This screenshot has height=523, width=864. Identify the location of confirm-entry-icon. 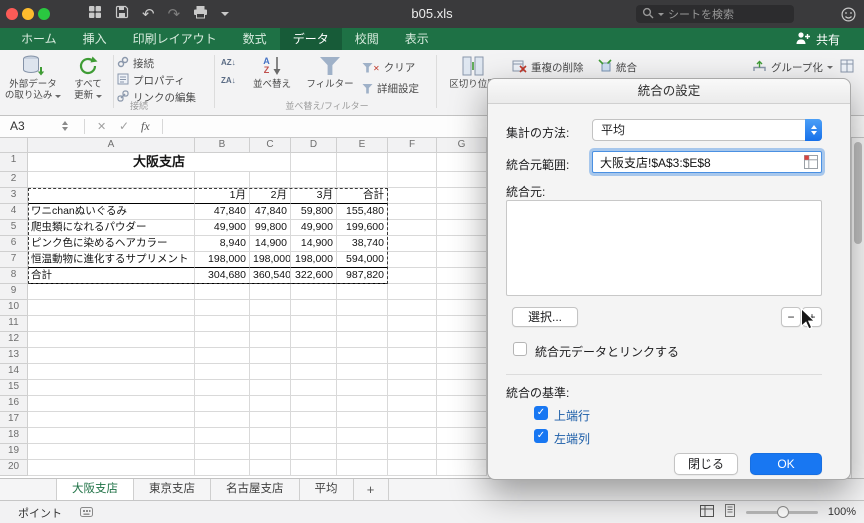
(124, 126).